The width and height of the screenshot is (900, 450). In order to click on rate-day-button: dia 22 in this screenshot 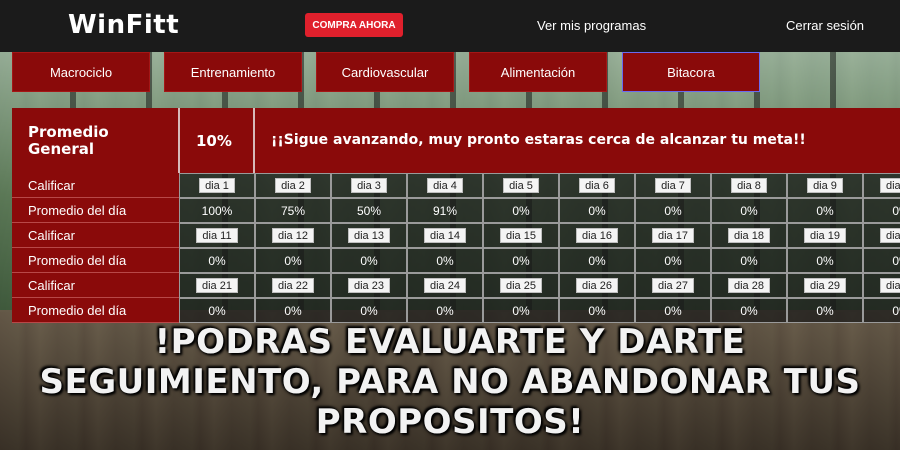, I will do `click(293, 285)`.